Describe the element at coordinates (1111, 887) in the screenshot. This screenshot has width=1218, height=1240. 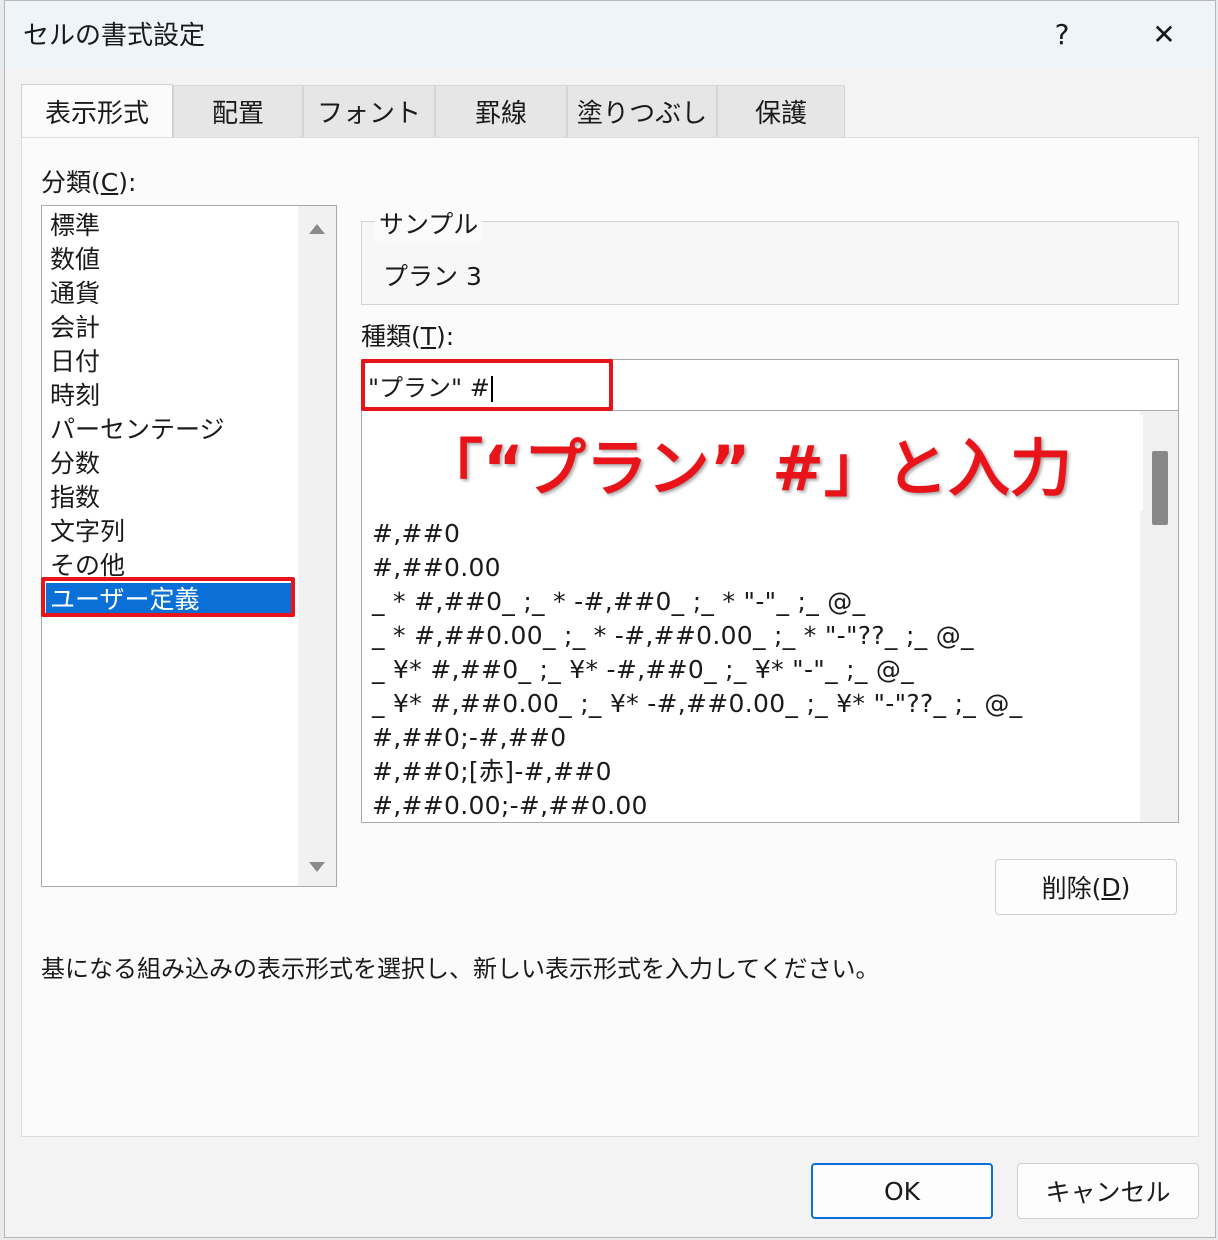
I see `delete-accel: D` at that location.